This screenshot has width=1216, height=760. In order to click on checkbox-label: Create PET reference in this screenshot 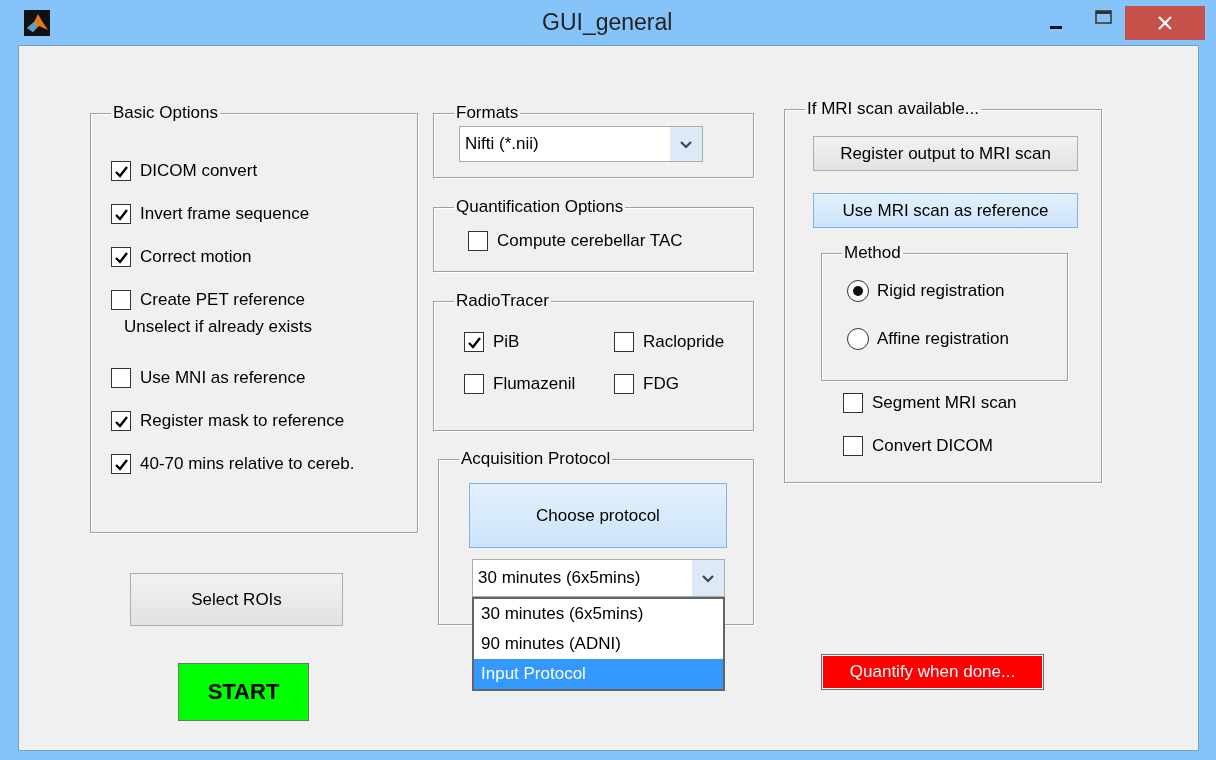, I will do `click(223, 300)`.